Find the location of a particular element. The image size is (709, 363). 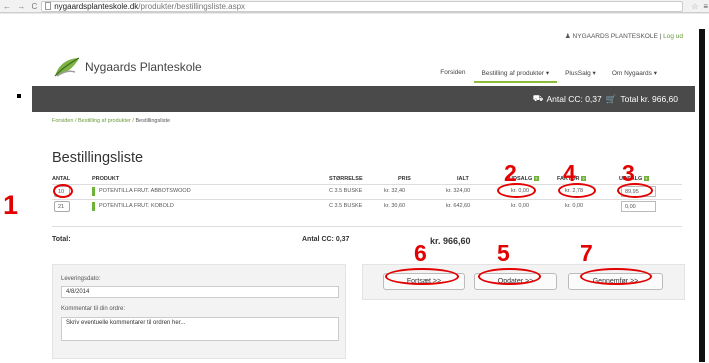

annotation-ellipse-faktor is located at coordinates (577, 190).